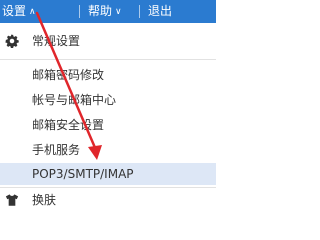 This screenshot has width=320, height=240. What do you see at coordinates (108, 200) in the screenshot?
I see `menu-item-skin: 换肤` at bounding box center [108, 200].